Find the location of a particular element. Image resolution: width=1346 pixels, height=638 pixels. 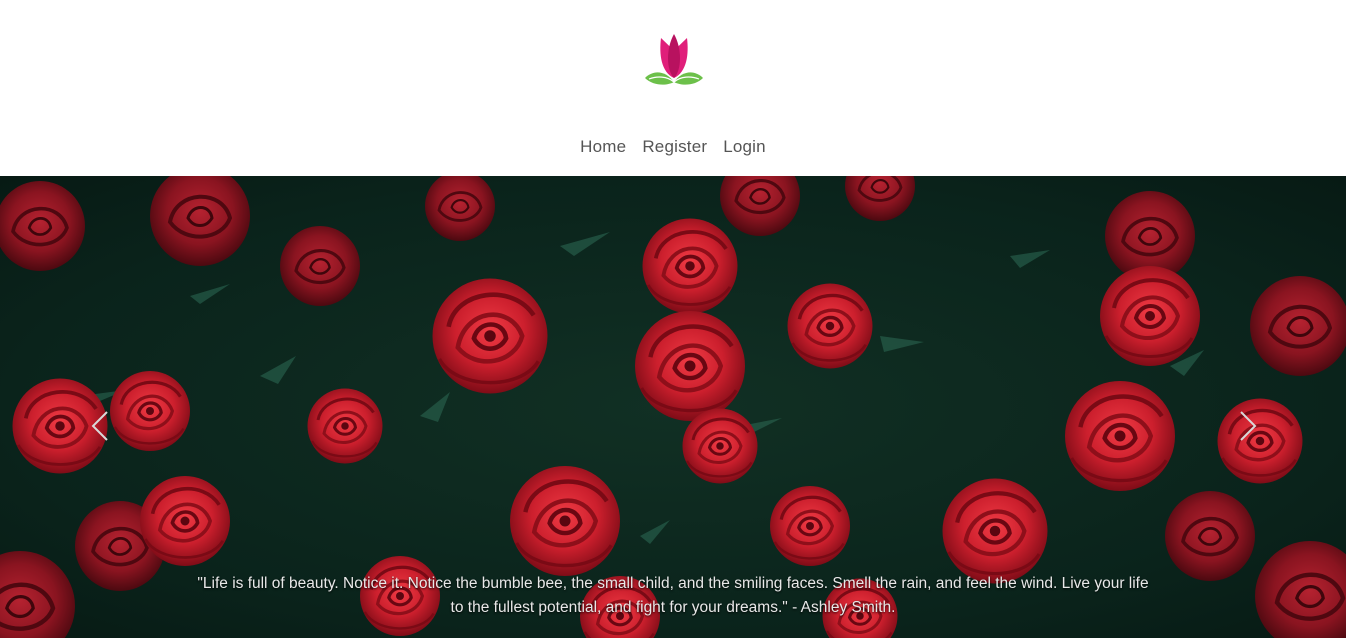

lotus-logo-icon is located at coordinates (674, 60).